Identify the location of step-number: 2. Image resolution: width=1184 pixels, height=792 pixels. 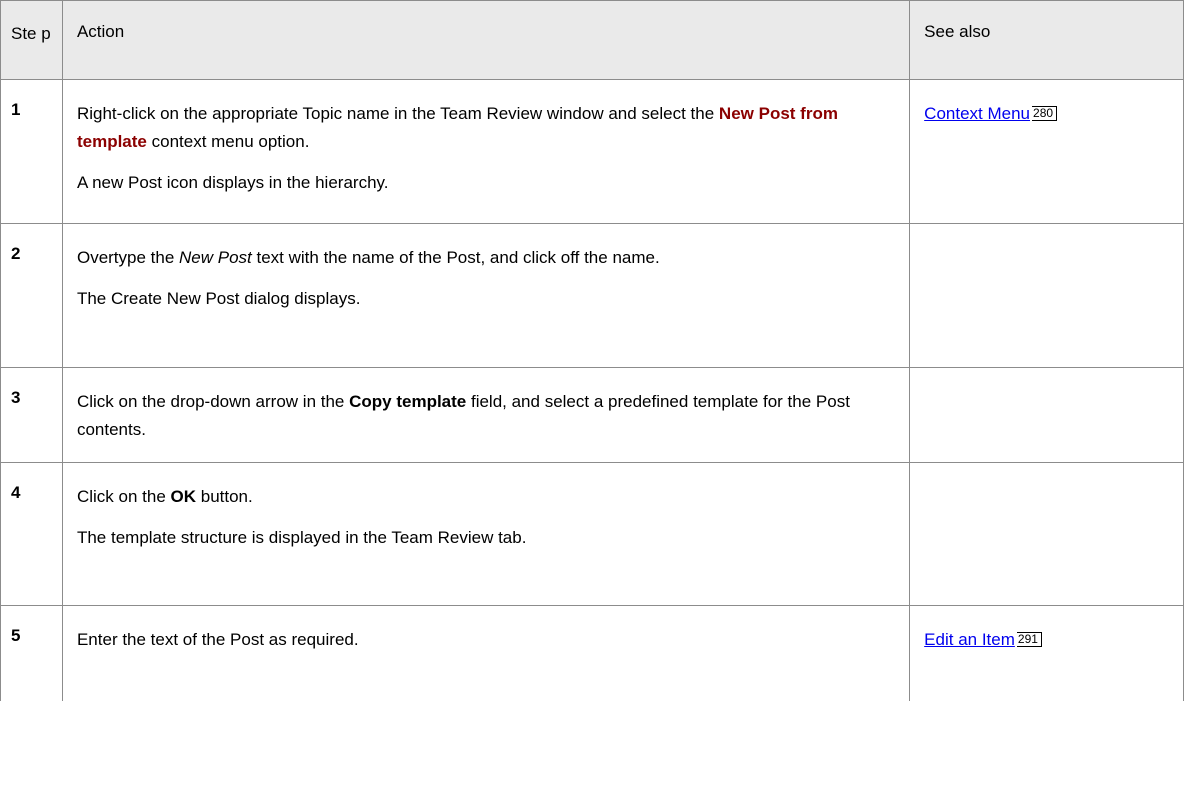
(16, 253).